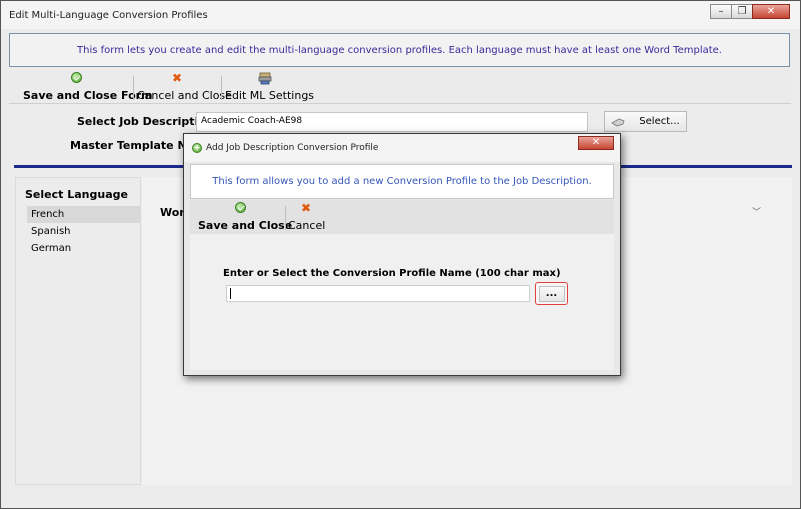  I want to click on add-icon: +, so click(197, 148).